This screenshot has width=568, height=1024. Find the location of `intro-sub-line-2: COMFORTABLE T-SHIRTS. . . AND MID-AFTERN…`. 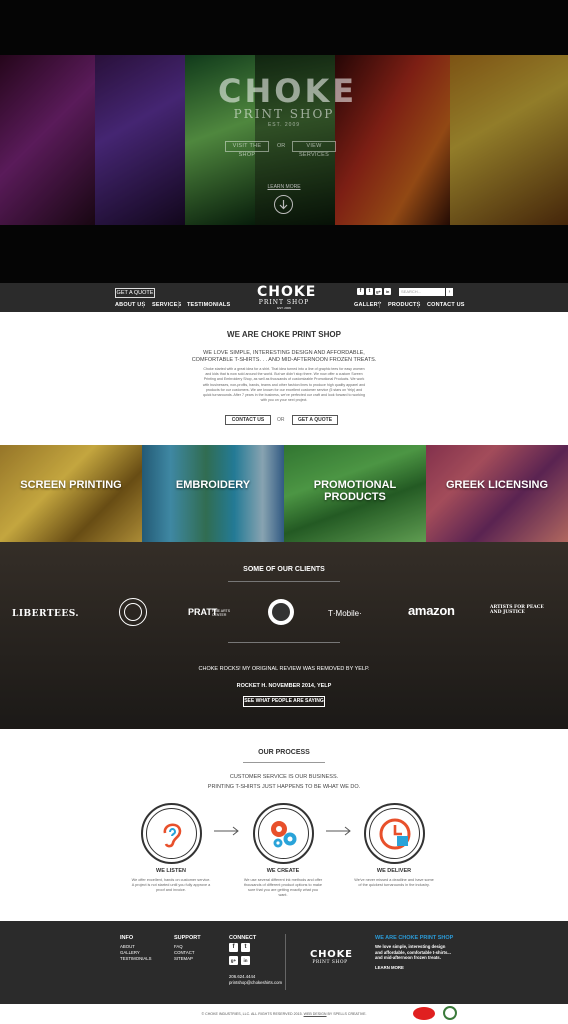

intro-sub-line-2: COMFORTABLE T-SHIRTS. . . AND MID-AFTERN… is located at coordinates (284, 360).